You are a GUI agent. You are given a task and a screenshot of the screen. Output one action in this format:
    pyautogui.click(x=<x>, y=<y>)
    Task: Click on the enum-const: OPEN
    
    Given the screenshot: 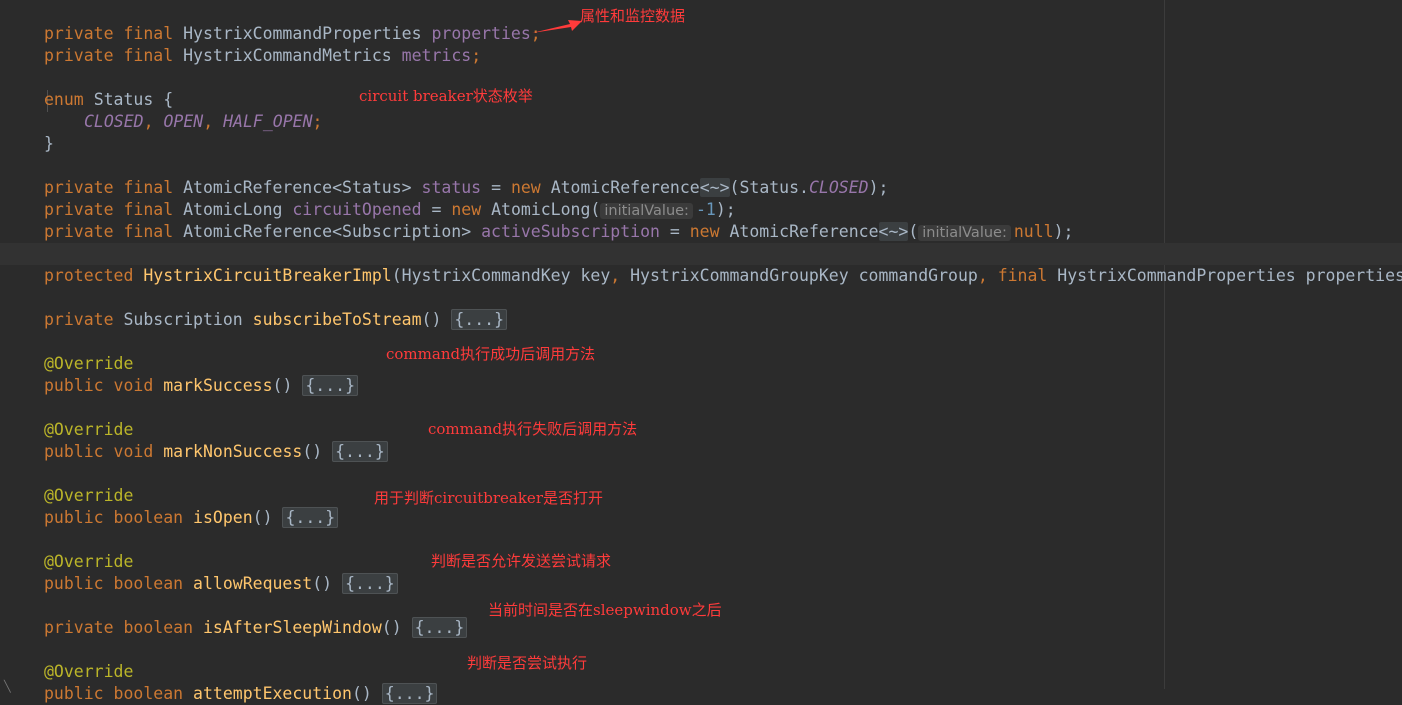 What is the action you would take?
    pyautogui.click(x=183, y=121)
    